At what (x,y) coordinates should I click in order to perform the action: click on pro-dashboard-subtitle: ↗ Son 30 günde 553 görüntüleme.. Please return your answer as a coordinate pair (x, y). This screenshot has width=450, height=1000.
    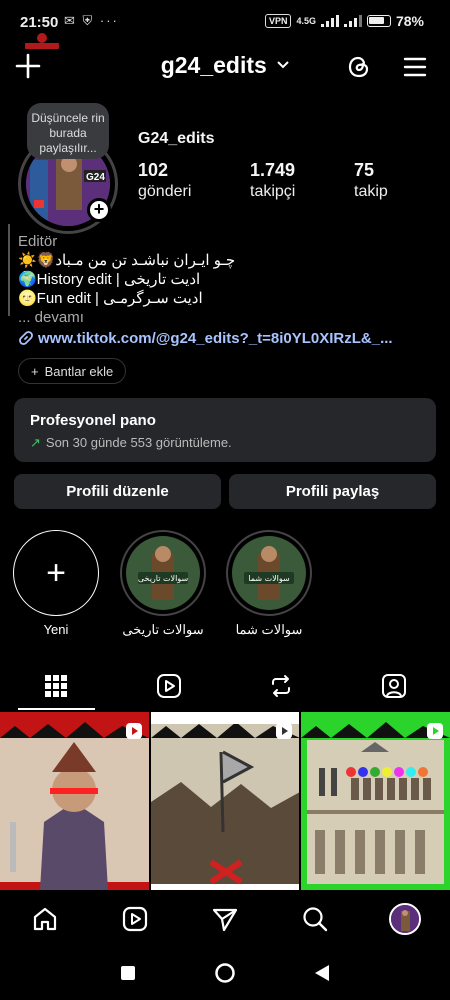
    Looking at the image, I should click on (225, 443).